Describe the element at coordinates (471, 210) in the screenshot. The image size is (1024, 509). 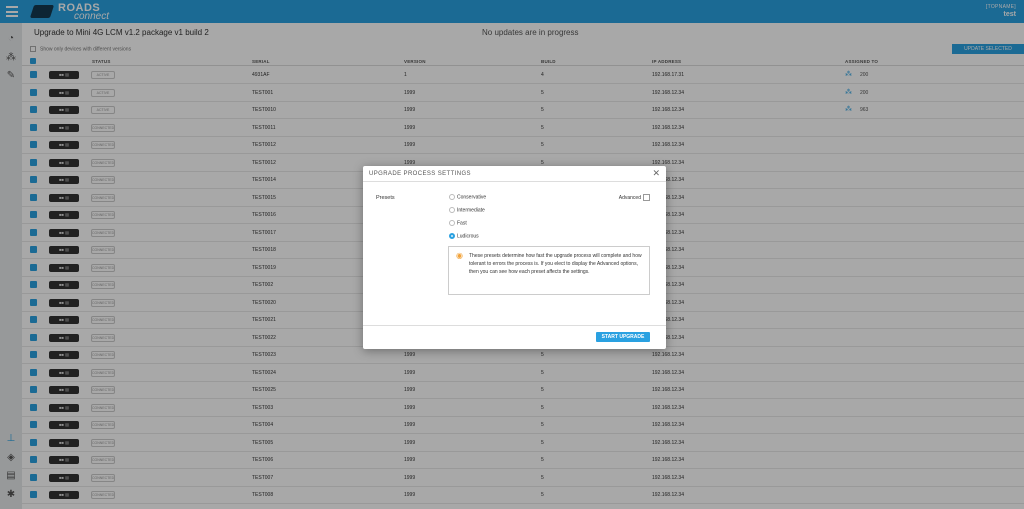
I see `option-label: Intermediate` at that location.